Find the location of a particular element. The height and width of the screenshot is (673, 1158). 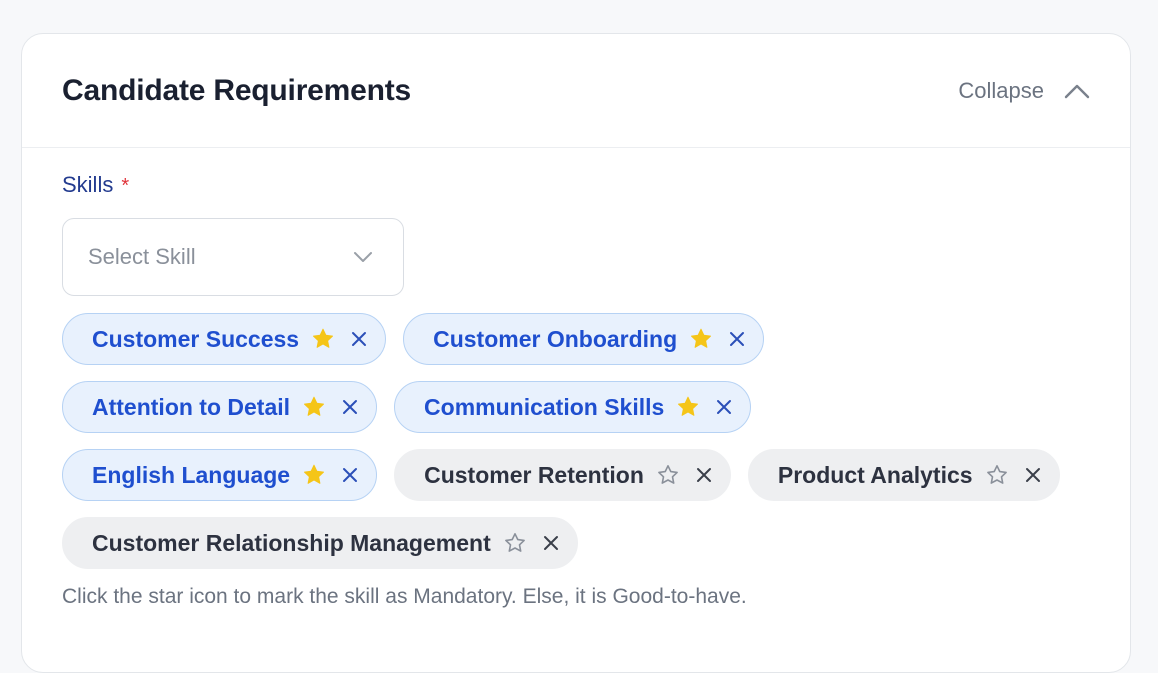

skill-tag-label: Product Analytics is located at coordinates (875, 474).